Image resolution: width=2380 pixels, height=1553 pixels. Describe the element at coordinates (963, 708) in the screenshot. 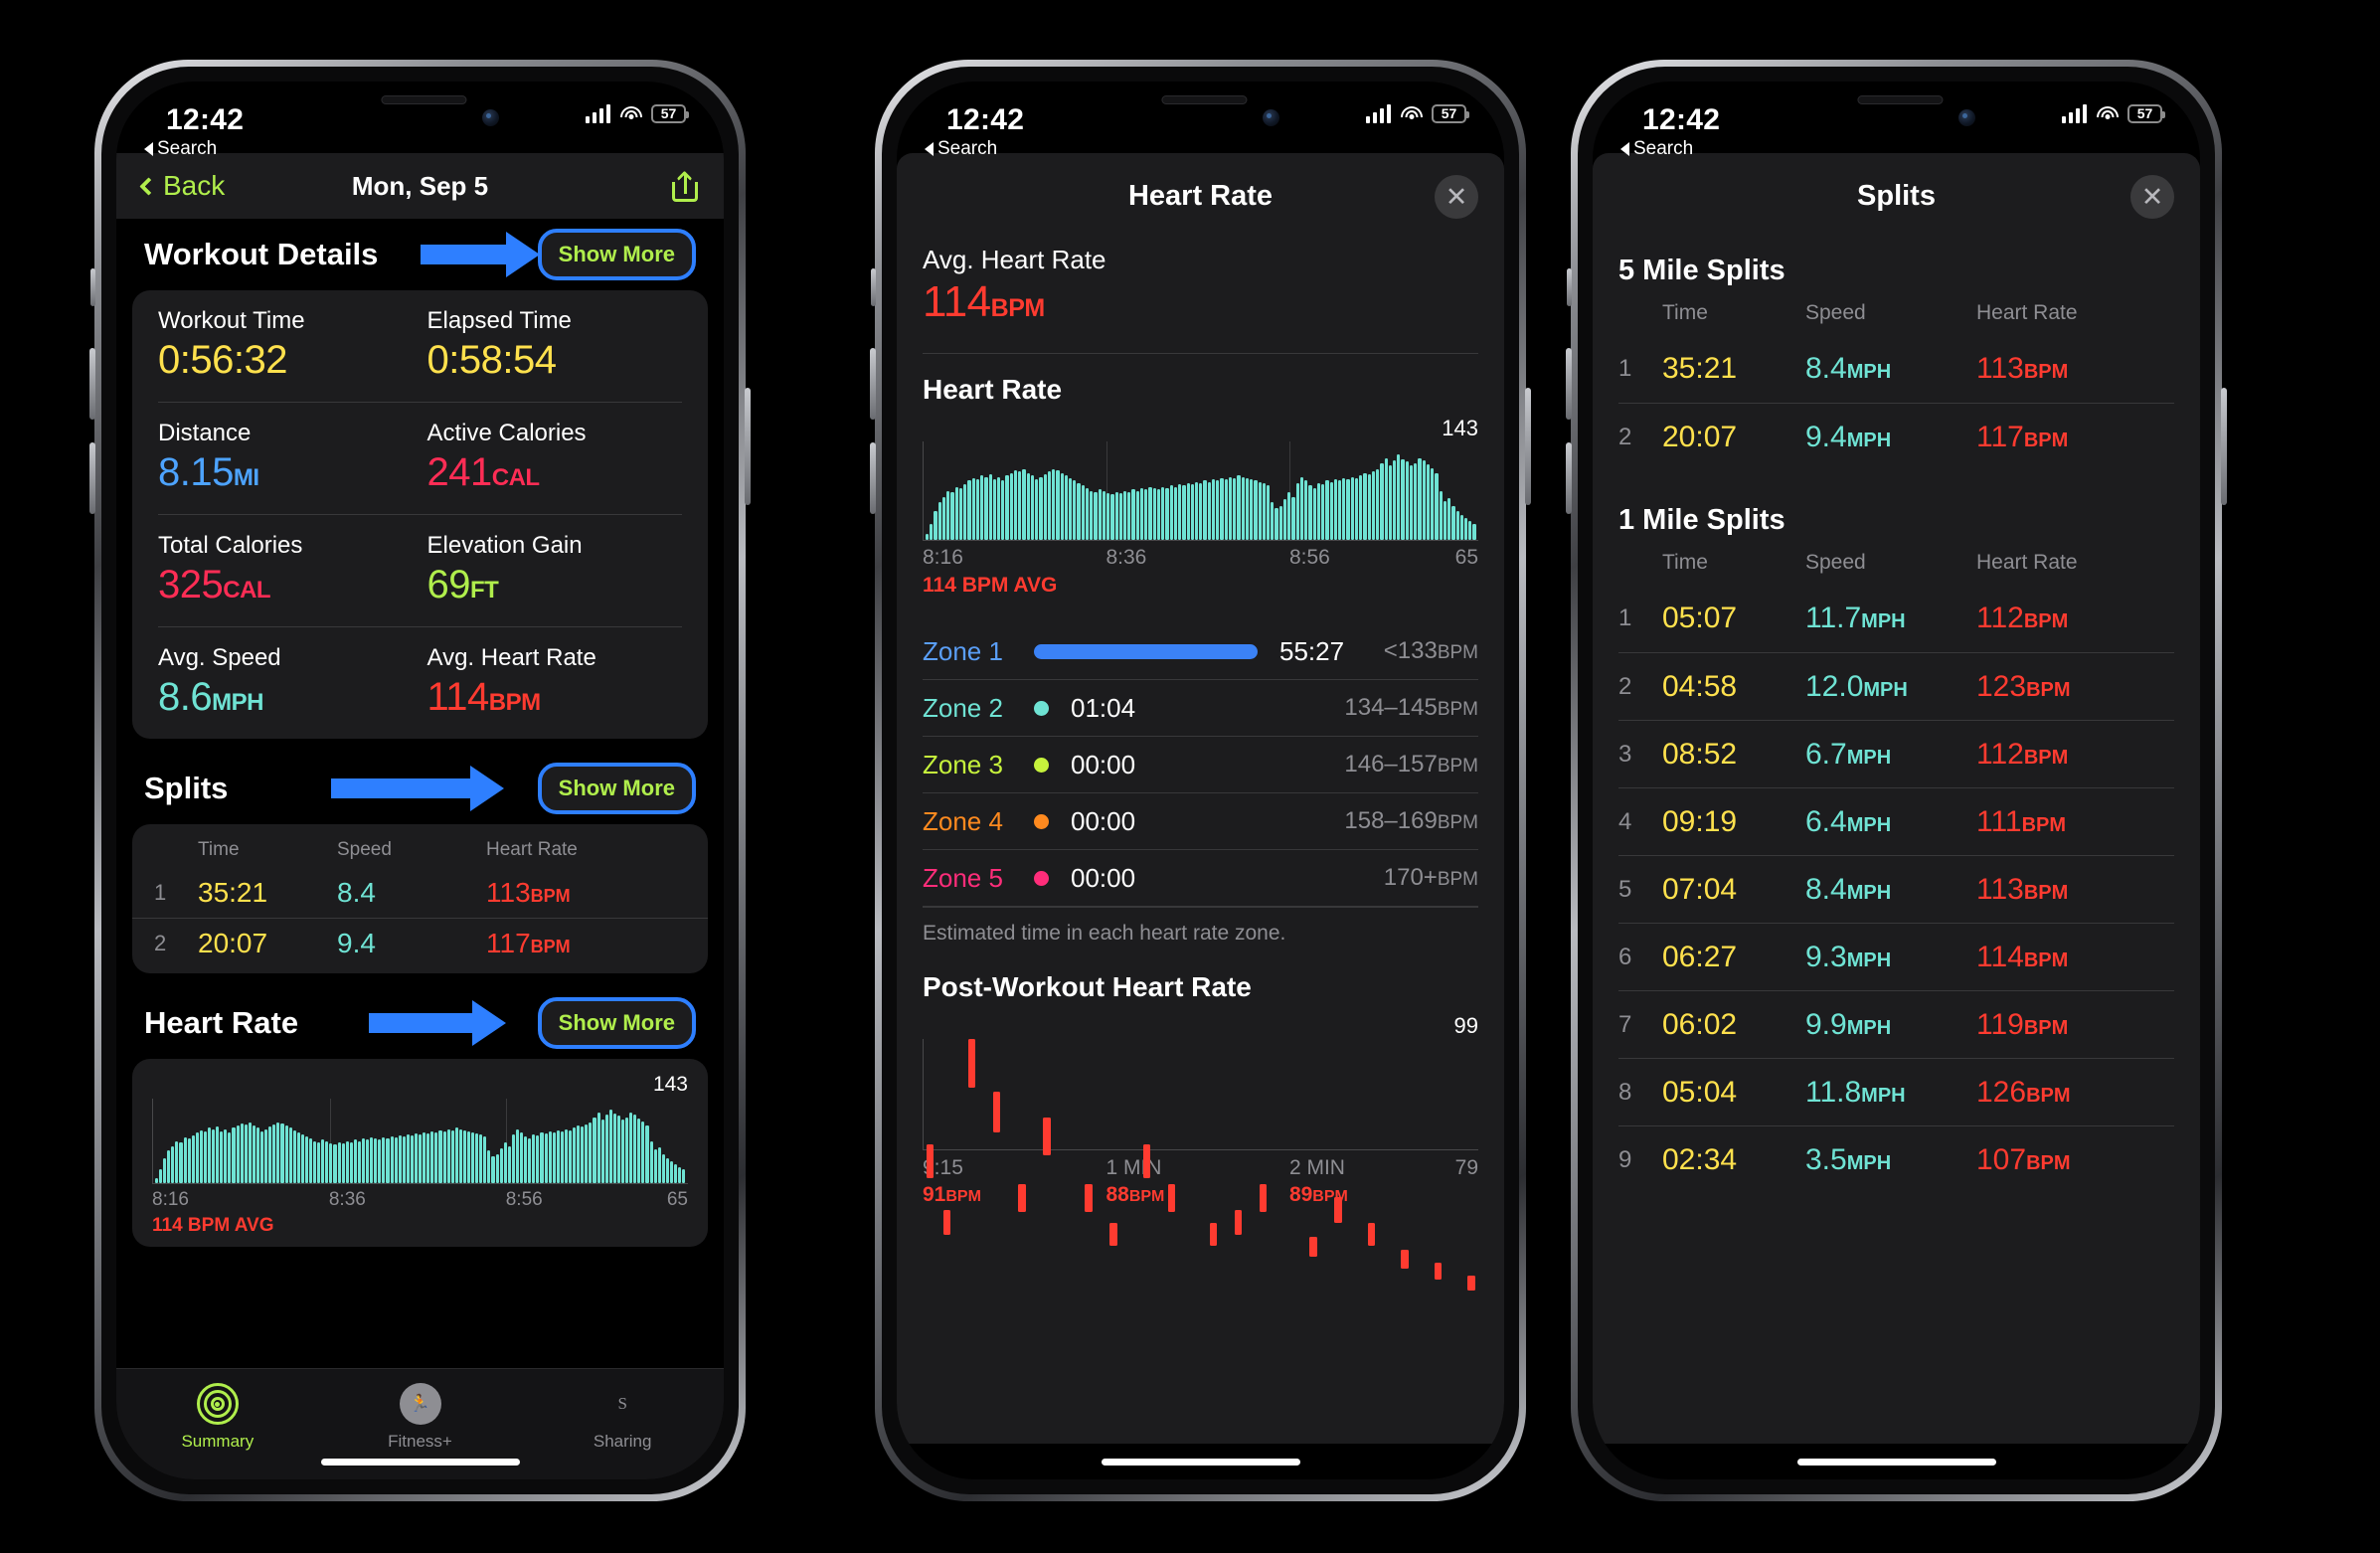

I see `zone-label: Zone 2` at that location.